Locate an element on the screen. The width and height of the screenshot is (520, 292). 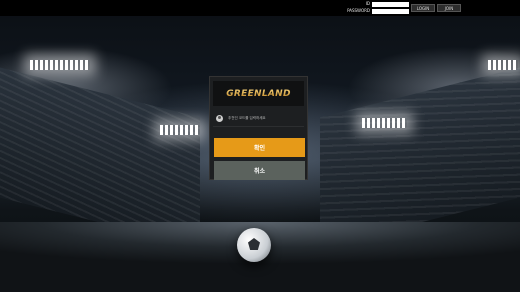
confirm-button: 확인 is located at coordinates (259, 147).